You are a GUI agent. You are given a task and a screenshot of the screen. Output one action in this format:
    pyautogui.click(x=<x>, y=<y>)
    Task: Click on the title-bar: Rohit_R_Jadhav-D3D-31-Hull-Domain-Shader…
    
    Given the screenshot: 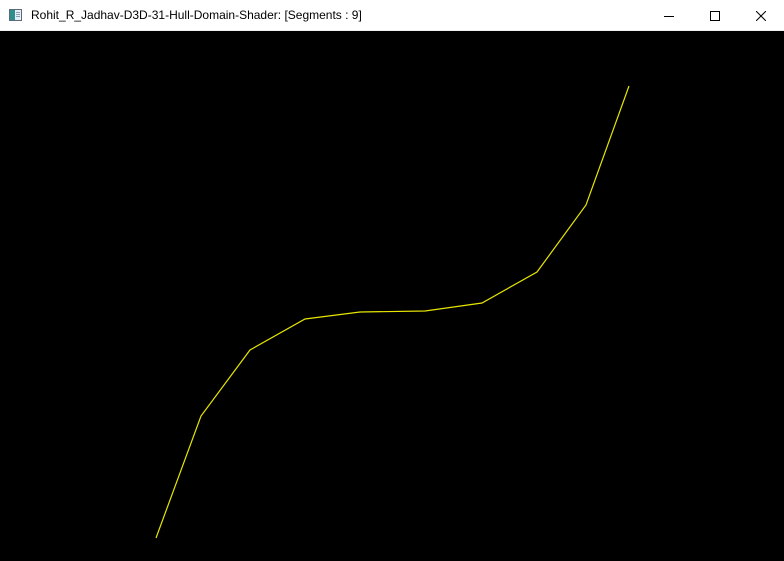 What is the action you would take?
    pyautogui.click(x=392, y=15)
    